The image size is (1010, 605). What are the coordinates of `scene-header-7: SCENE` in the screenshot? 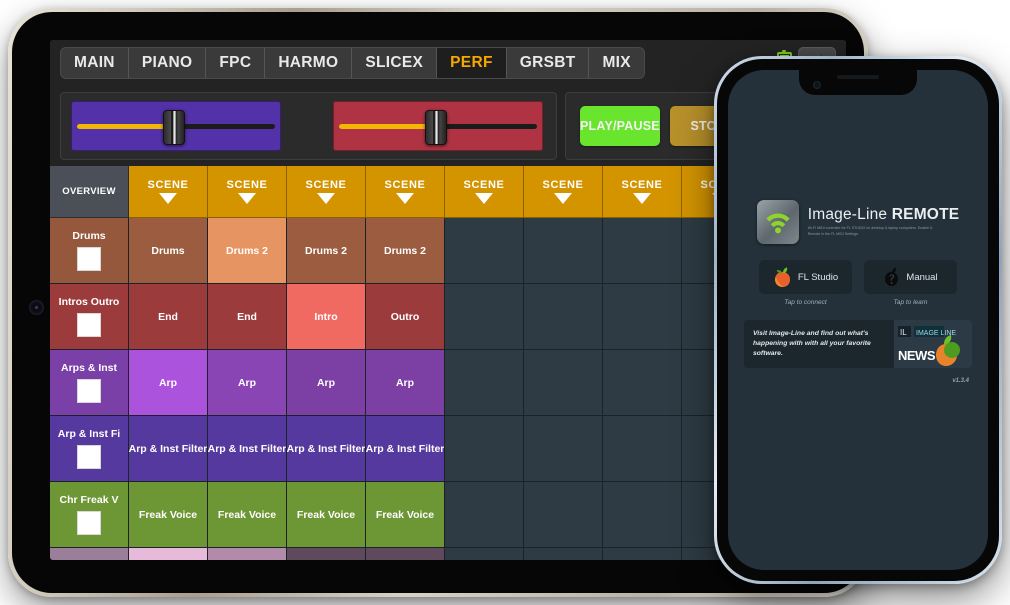 It's located at (642, 192).